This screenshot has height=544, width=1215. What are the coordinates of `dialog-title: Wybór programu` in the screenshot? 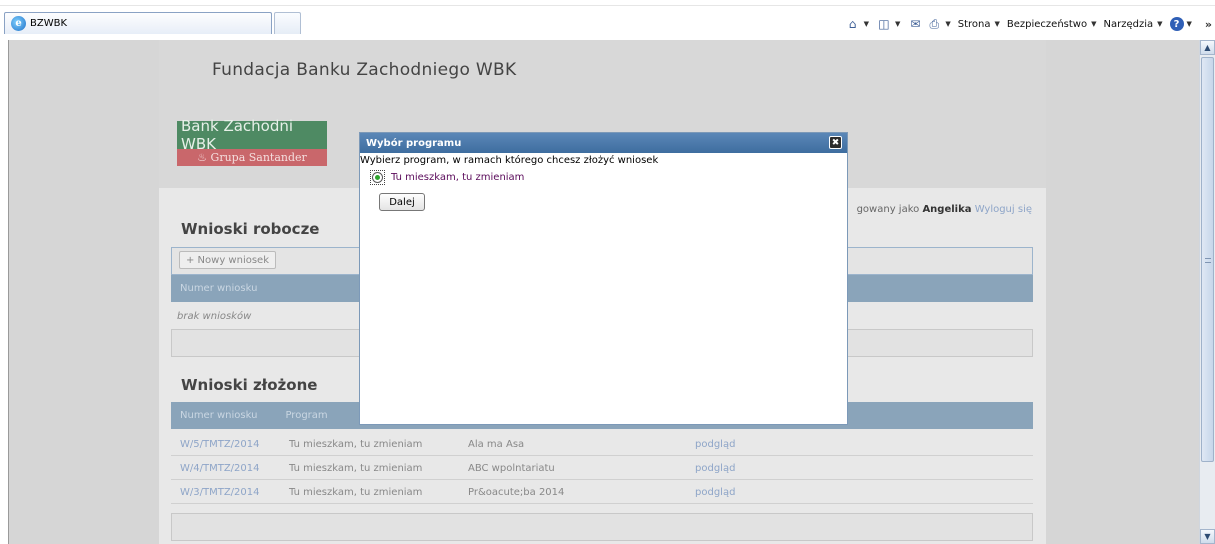 It's located at (414, 143).